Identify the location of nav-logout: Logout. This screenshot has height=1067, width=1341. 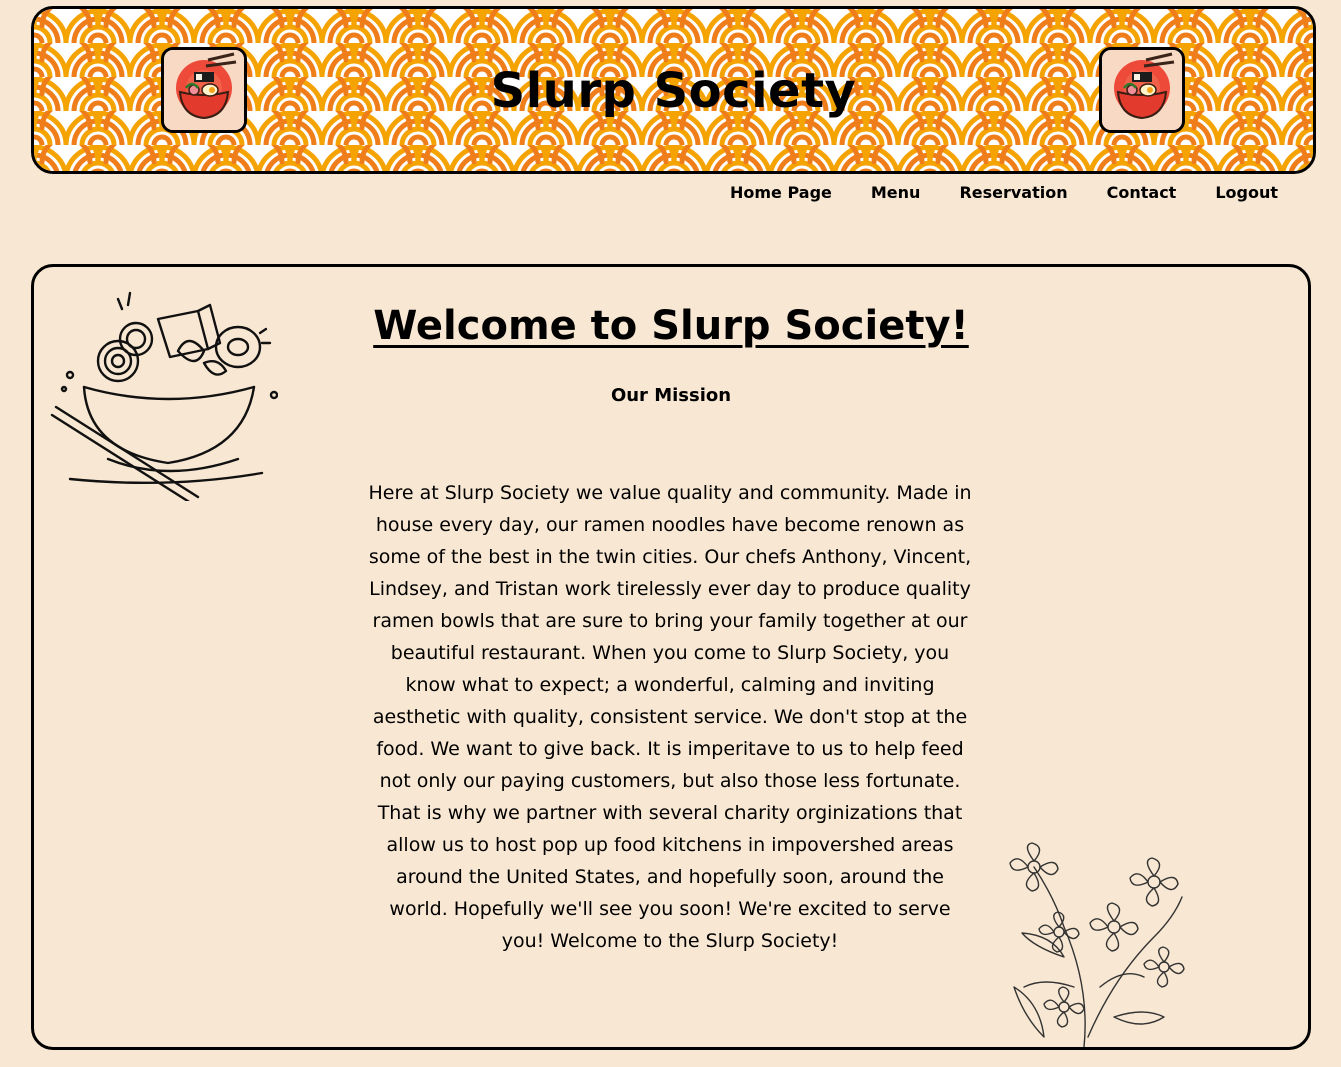
(1246, 193).